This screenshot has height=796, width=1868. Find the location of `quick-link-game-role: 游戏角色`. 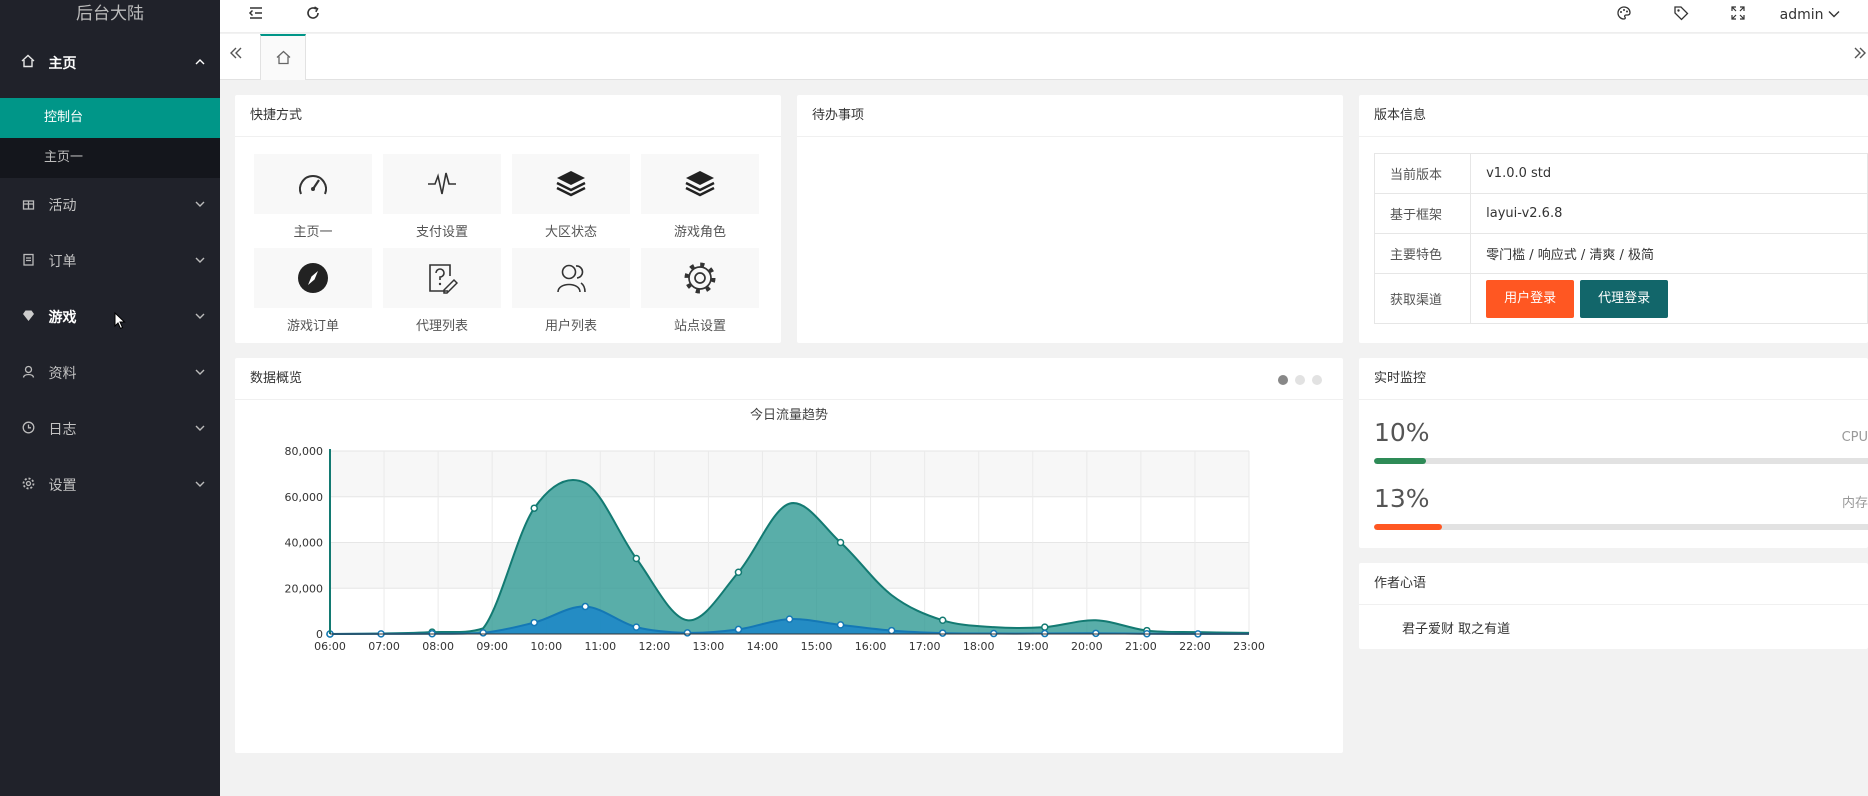

quick-link-game-role: 游戏角色 is located at coordinates (700, 201).